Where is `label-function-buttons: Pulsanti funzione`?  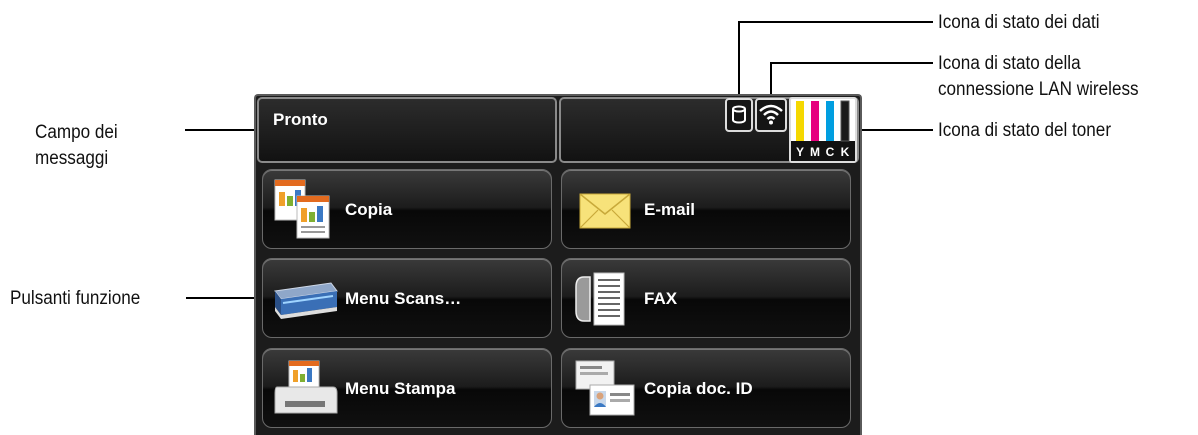 label-function-buttons: Pulsanti funzione is located at coordinates (75, 298).